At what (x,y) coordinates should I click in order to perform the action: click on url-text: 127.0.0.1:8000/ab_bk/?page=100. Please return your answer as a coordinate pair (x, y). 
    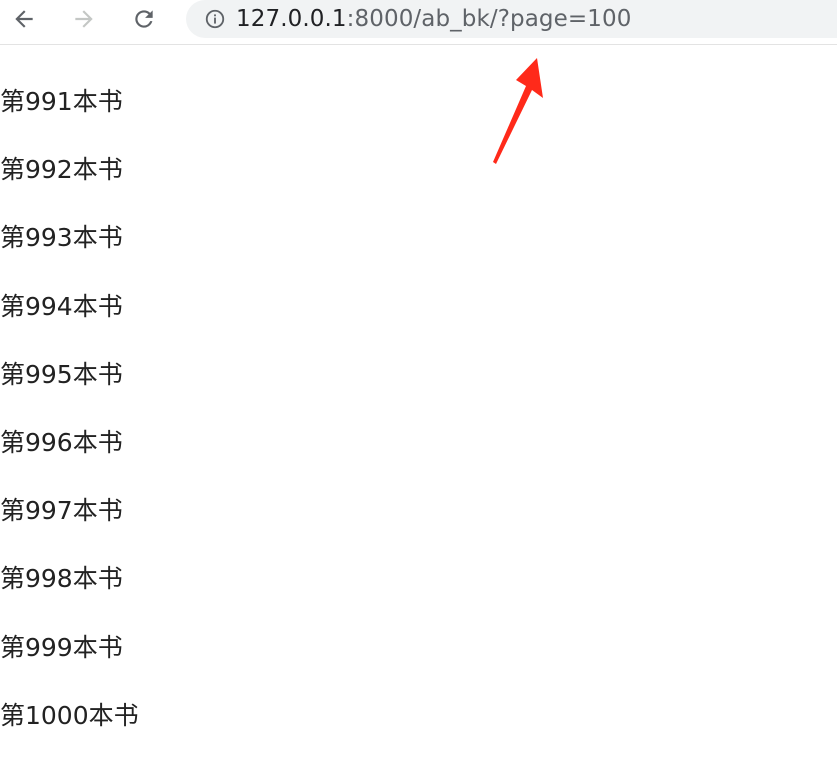
    Looking at the image, I should click on (433, 19).